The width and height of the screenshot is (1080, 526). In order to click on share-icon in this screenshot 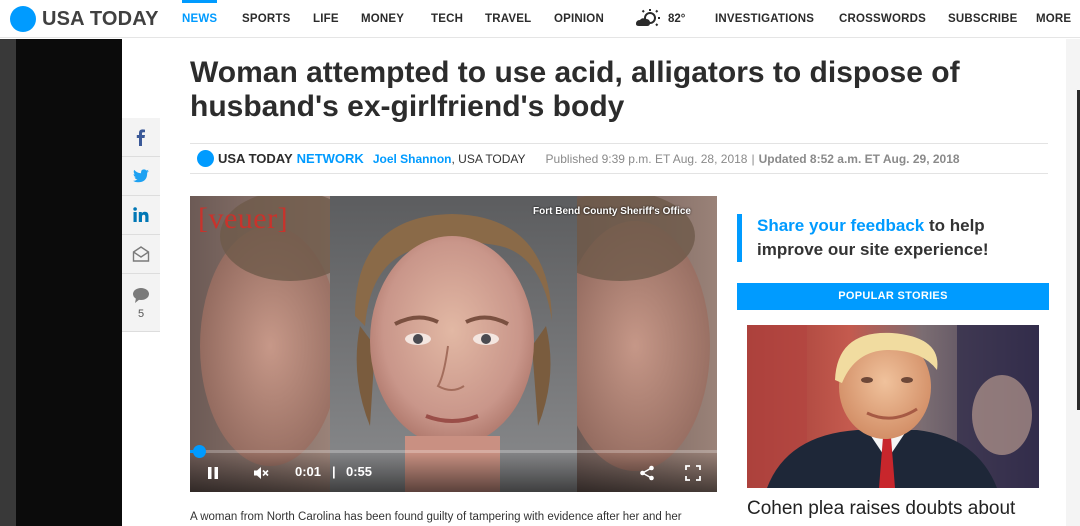, I will do `click(647, 473)`.